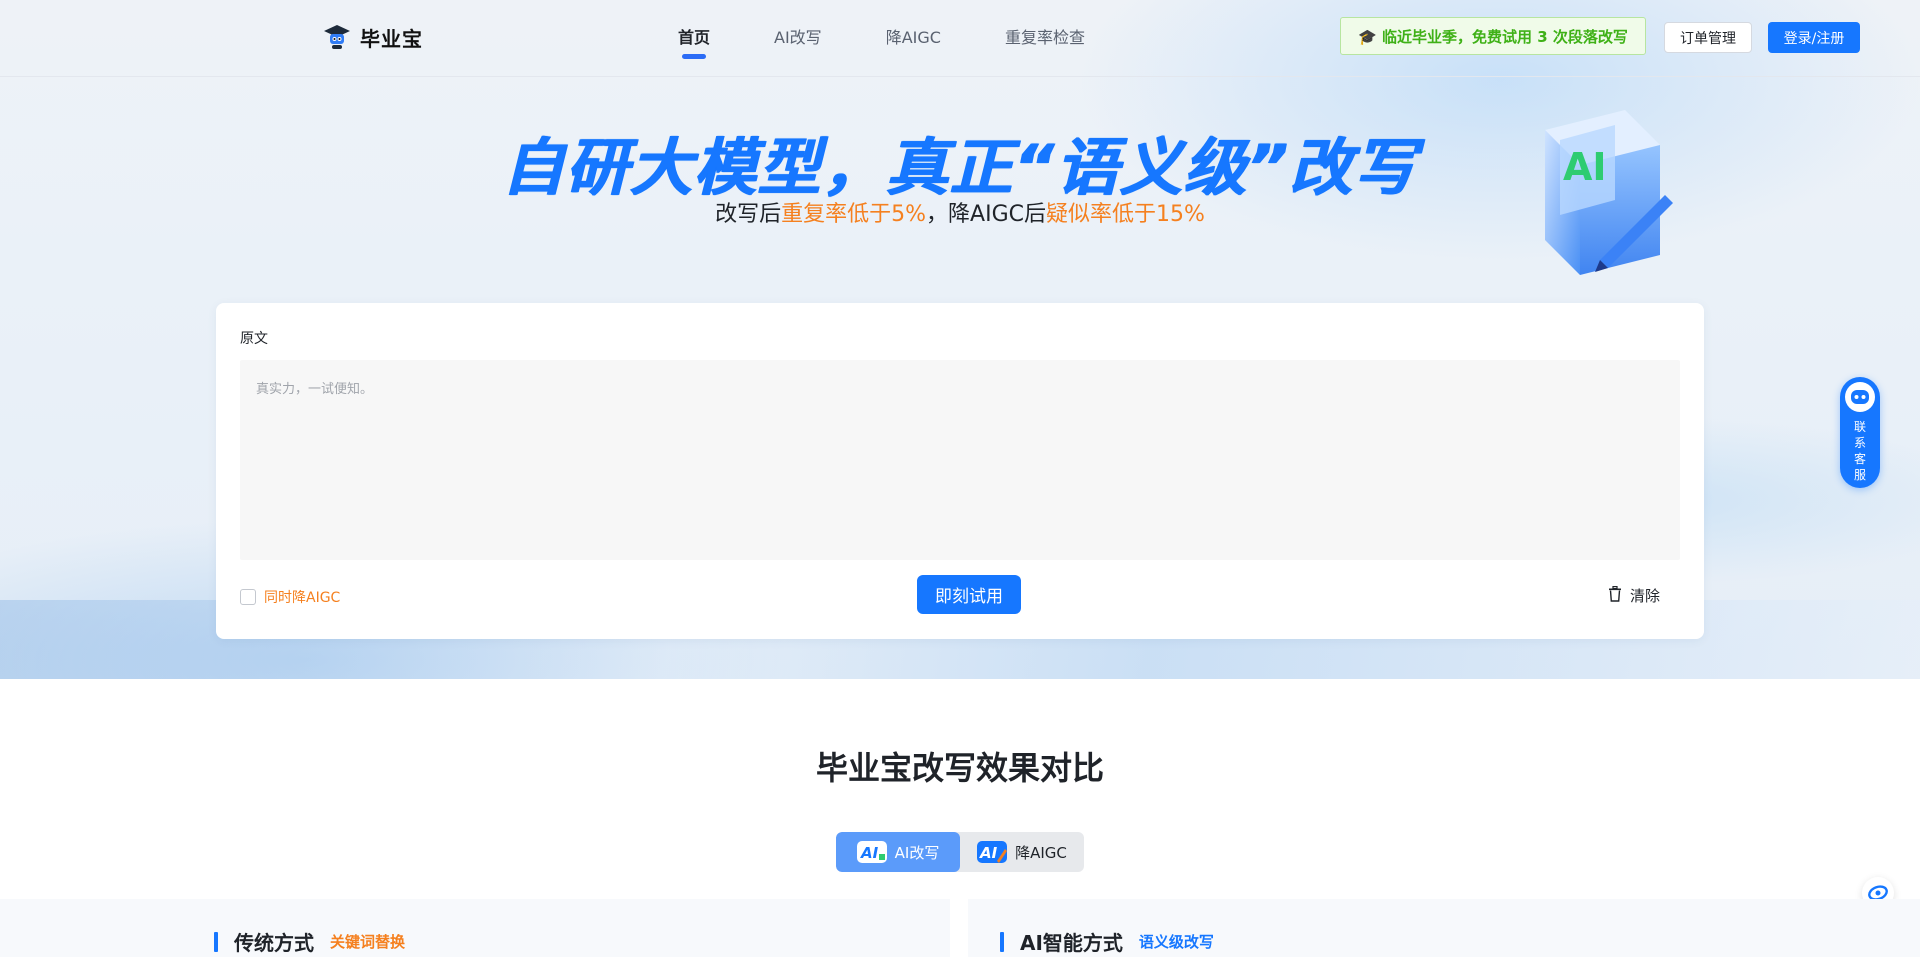 This screenshot has height=957, width=1920. What do you see at coordinates (1595, 190) in the screenshot?
I see `ai-book-pen-illustration: AI` at bounding box center [1595, 190].